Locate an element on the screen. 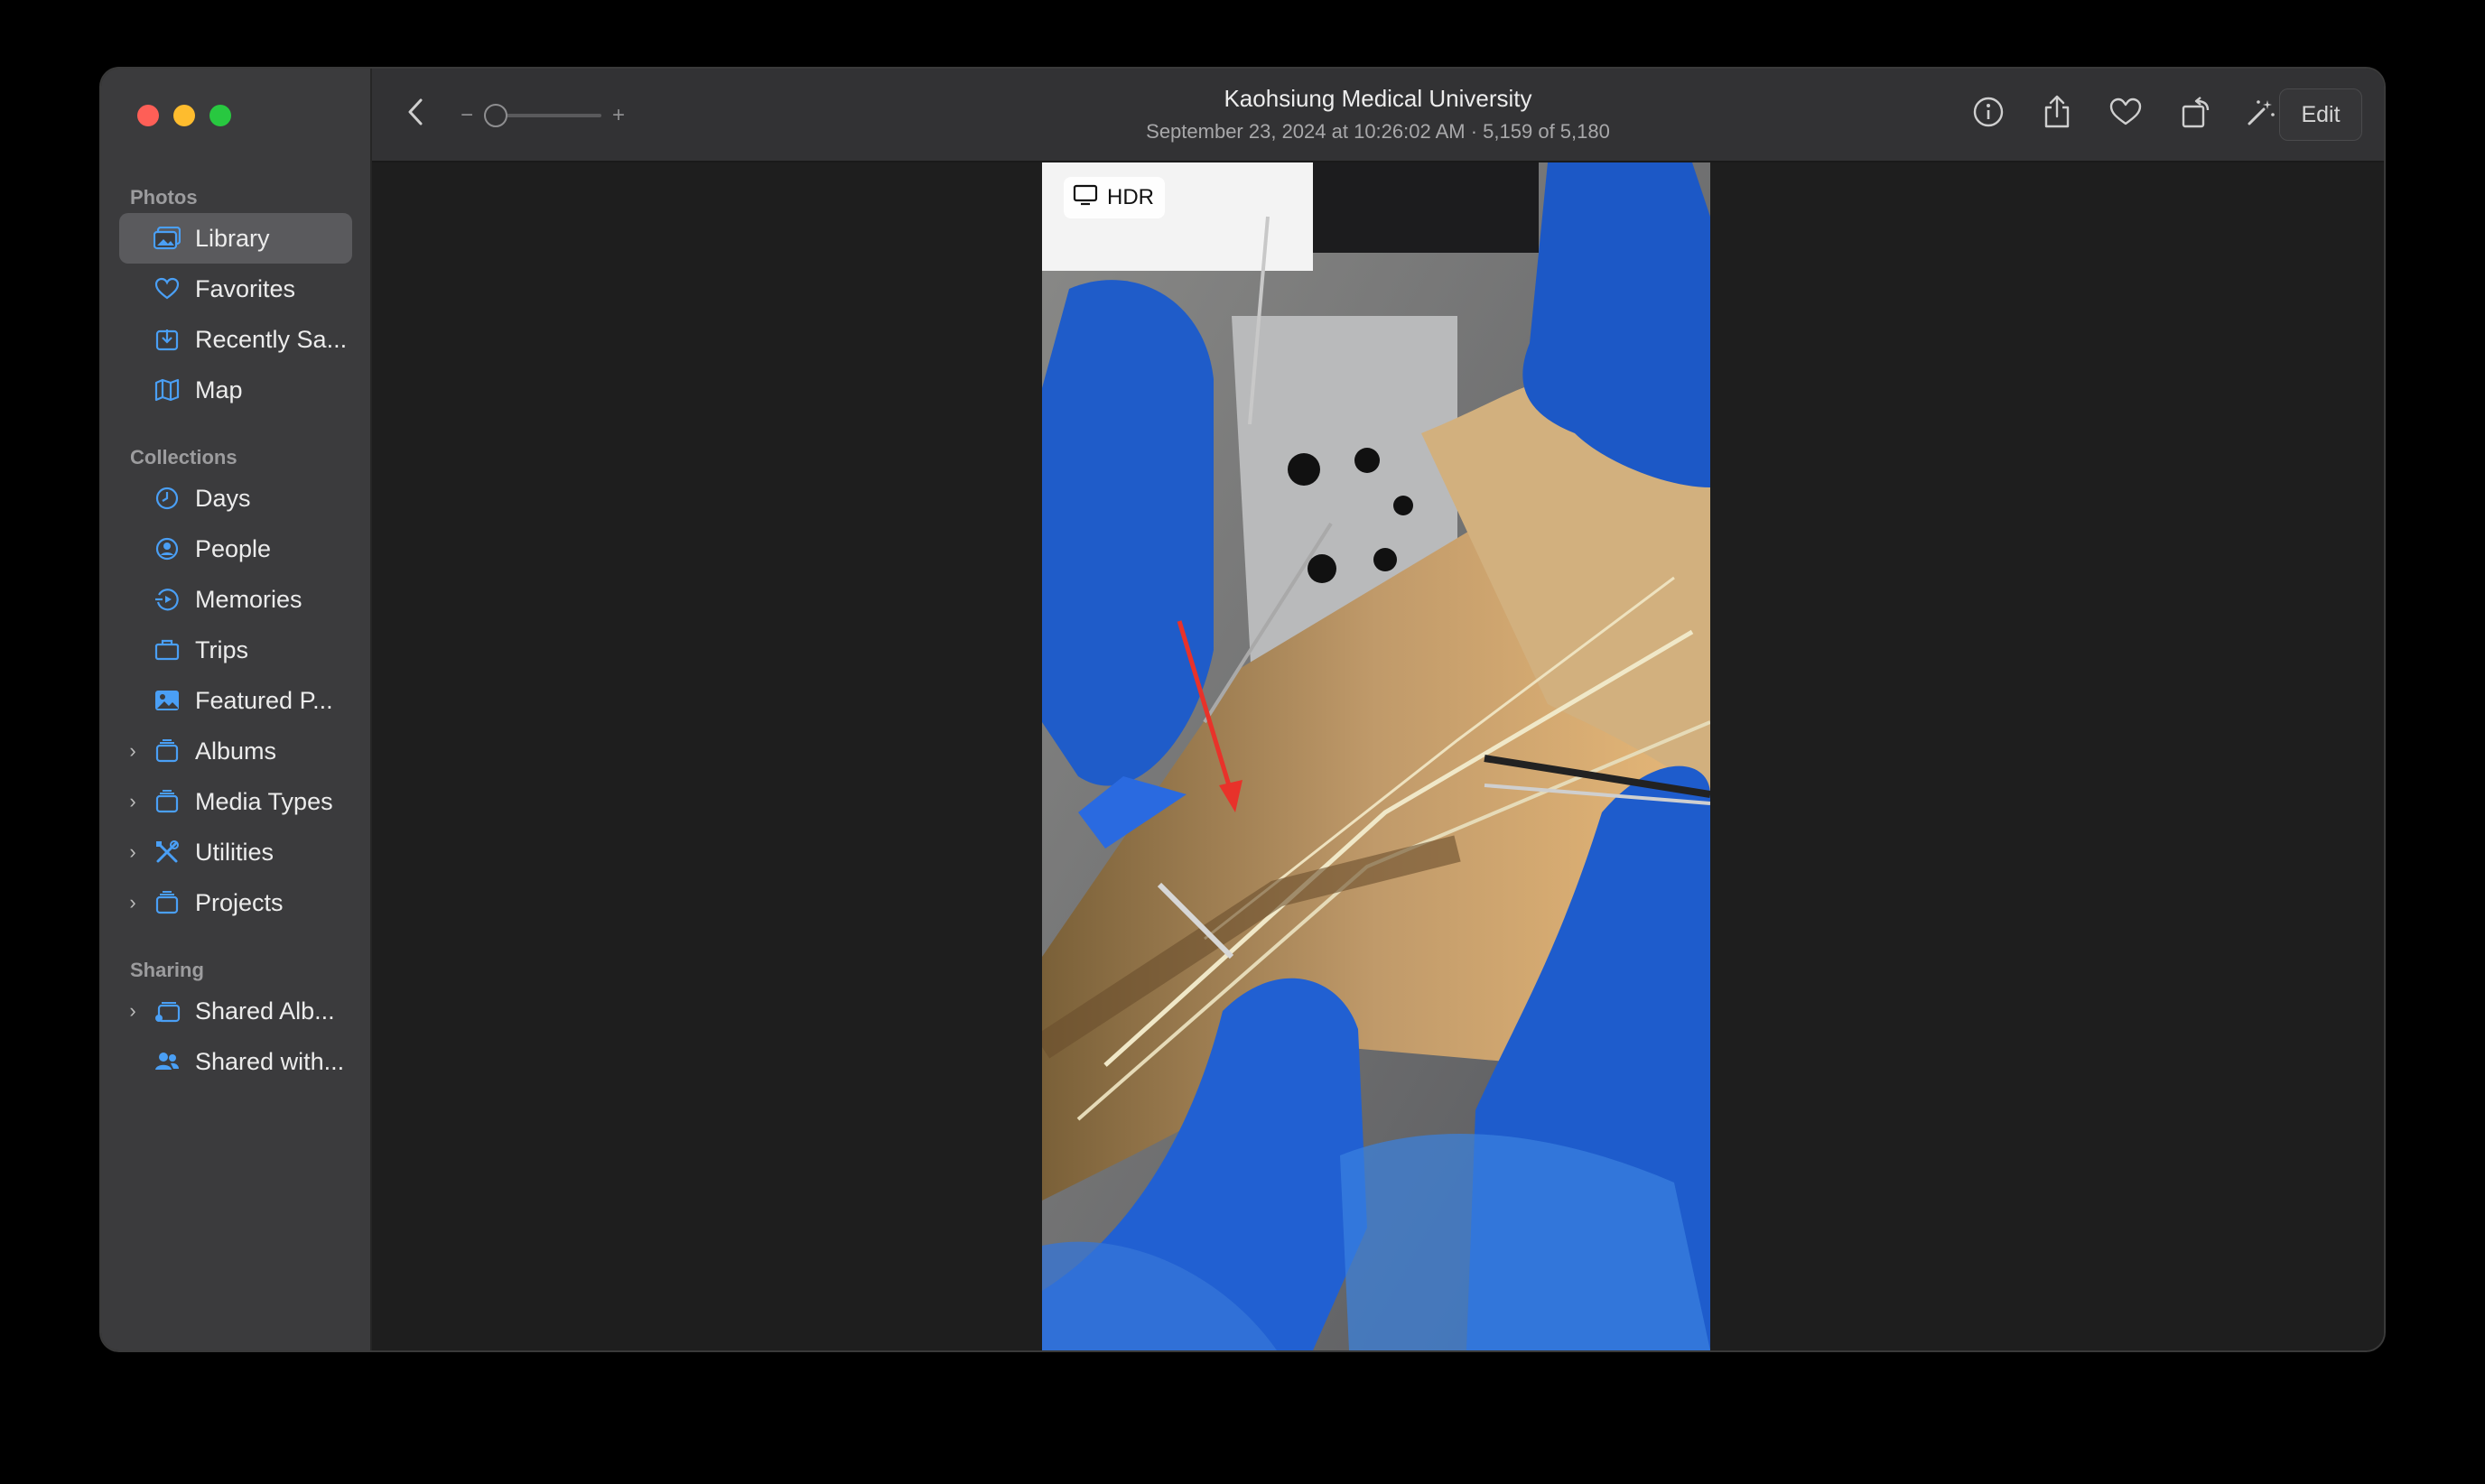 The image size is (2485, 1484). photo-icon is located at coordinates (167, 701).